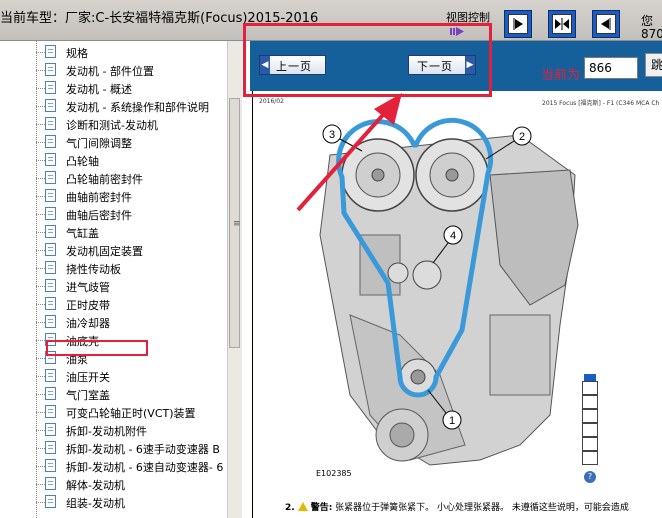  Describe the element at coordinates (482, 508) in the screenshot. I see `warning-text: 张紧器位于弹簧张紧下。 小心处理张紧器。 未遵循这些说明，可能会造成` at that location.